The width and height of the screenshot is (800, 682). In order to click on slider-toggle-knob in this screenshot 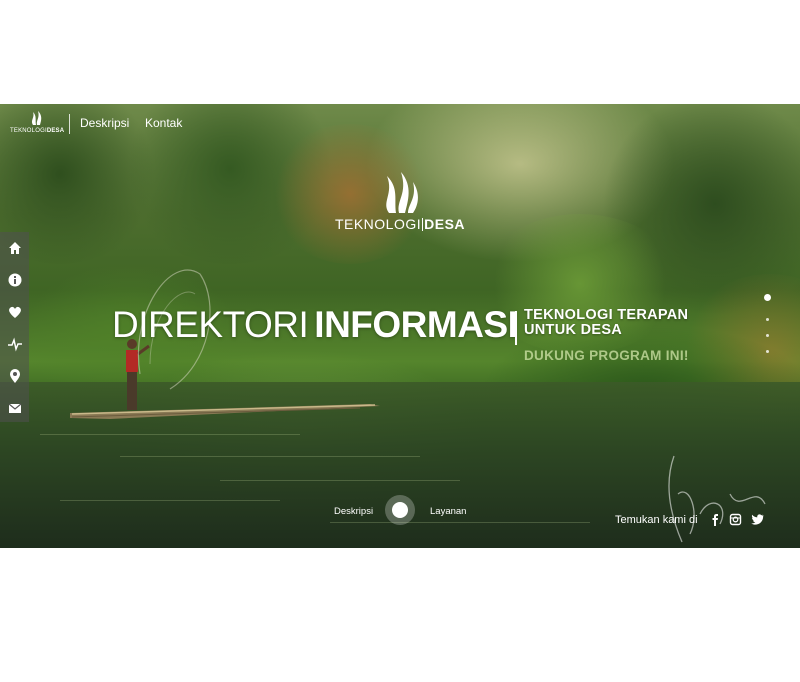, I will do `click(400, 510)`.